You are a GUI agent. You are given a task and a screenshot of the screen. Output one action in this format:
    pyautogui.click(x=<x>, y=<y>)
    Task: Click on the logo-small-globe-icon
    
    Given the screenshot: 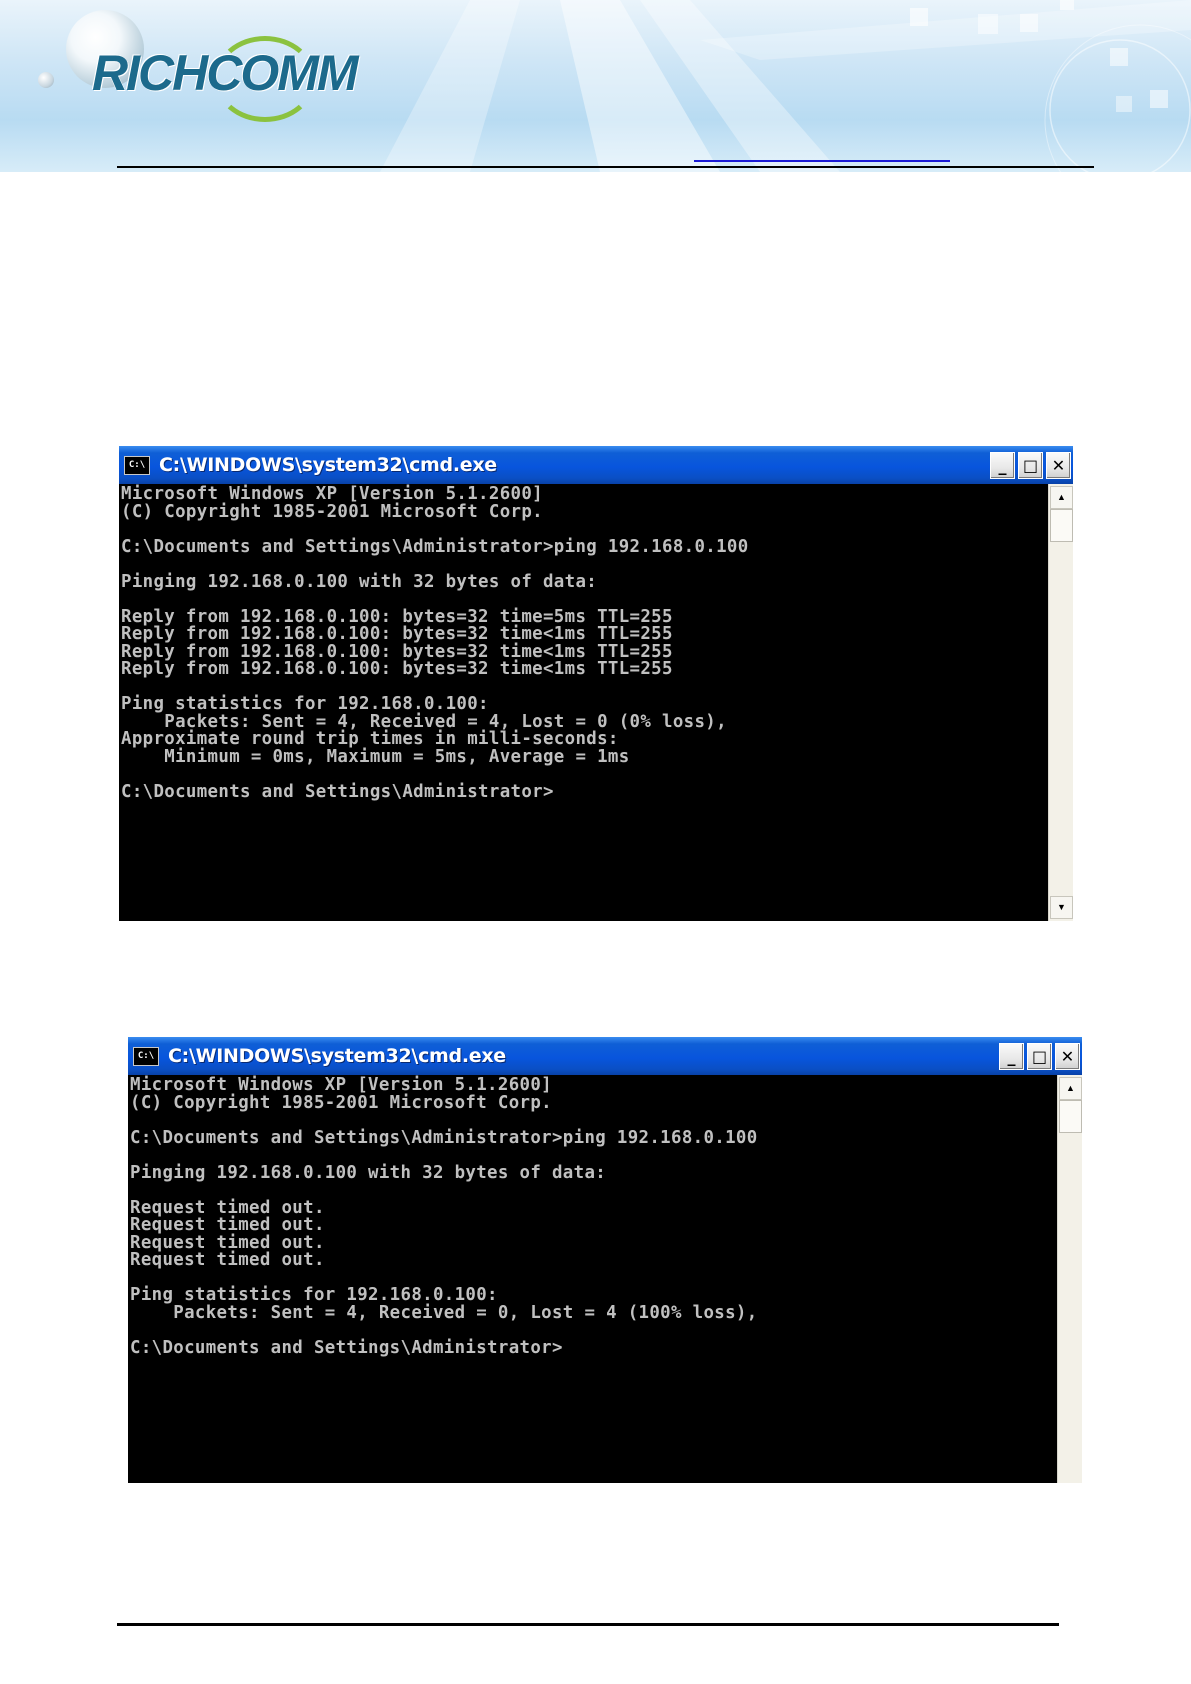 What is the action you would take?
    pyautogui.click(x=46, y=80)
    